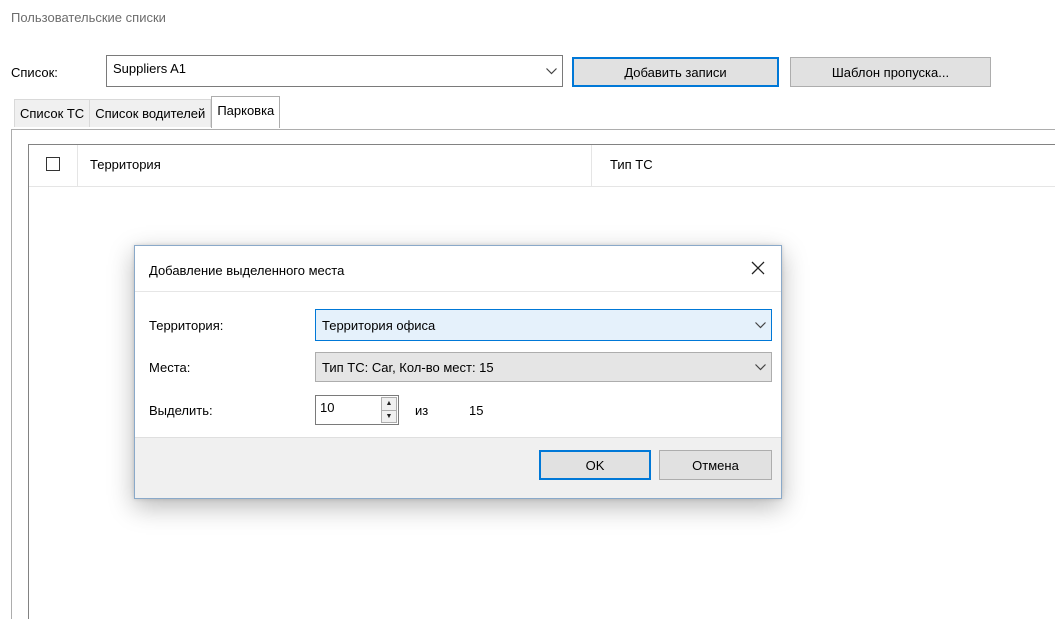  Describe the element at coordinates (458, 467) in the screenshot. I see `dialog-footer: OK Отмена` at that location.